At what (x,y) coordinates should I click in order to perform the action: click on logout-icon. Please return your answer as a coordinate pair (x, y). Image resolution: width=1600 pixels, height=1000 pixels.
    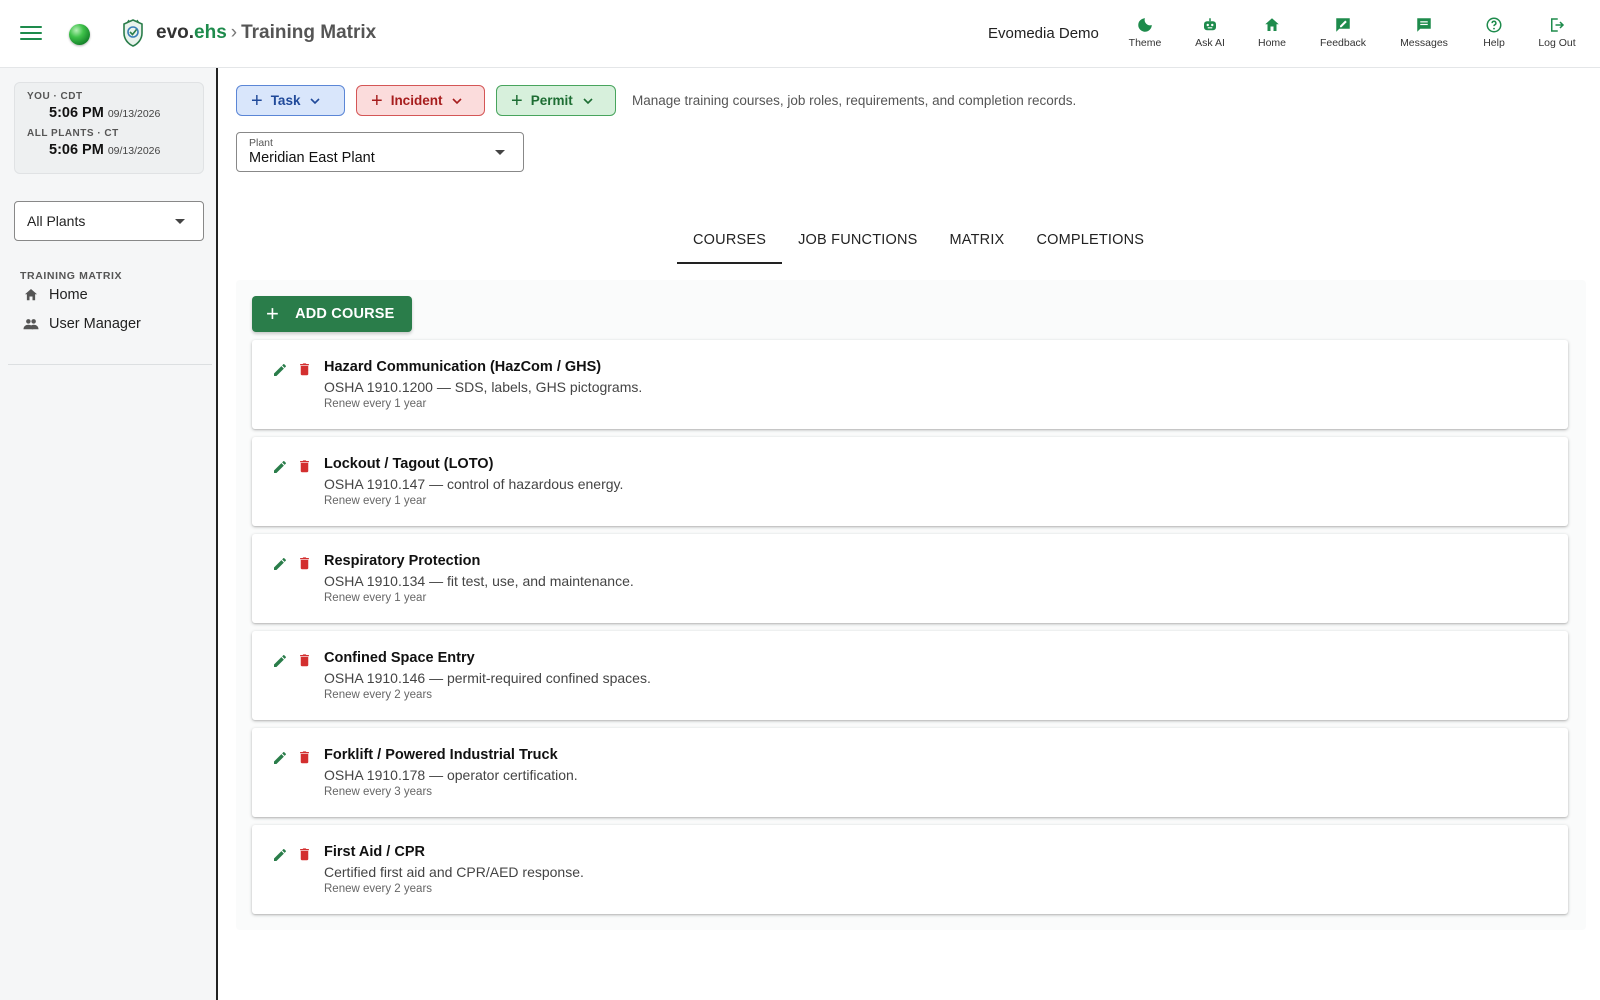
    Looking at the image, I should click on (1558, 25).